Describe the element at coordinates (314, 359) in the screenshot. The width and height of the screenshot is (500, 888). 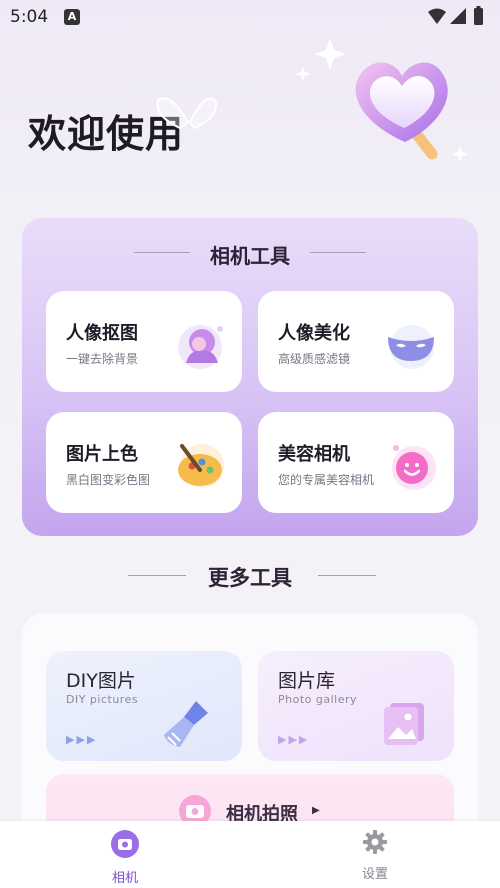
I see `tool-desc: 高级质感滤镜` at that location.